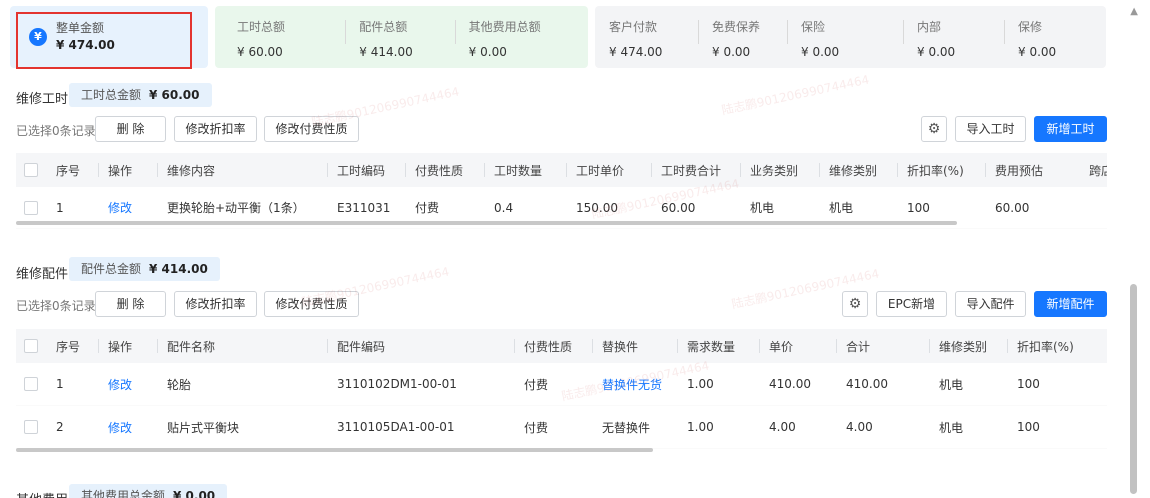 The height and width of the screenshot is (498, 1150). I want to click on parts-selected-count: 已选择0条记录, so click(56, 306).